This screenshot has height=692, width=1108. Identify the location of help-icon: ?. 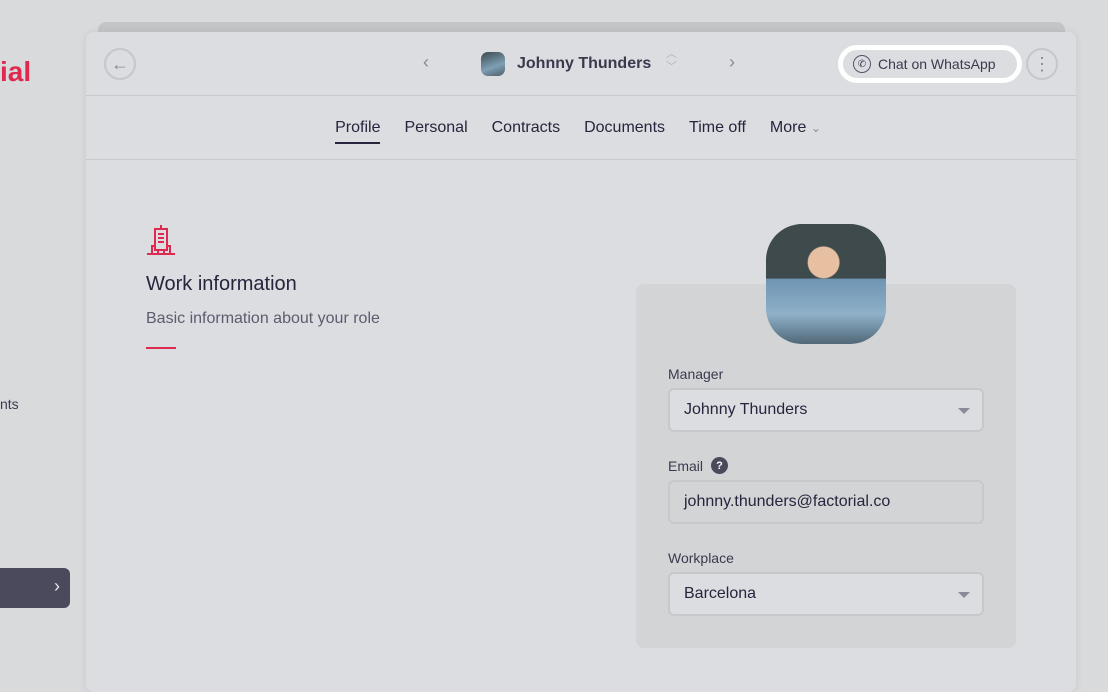
(720, 465).